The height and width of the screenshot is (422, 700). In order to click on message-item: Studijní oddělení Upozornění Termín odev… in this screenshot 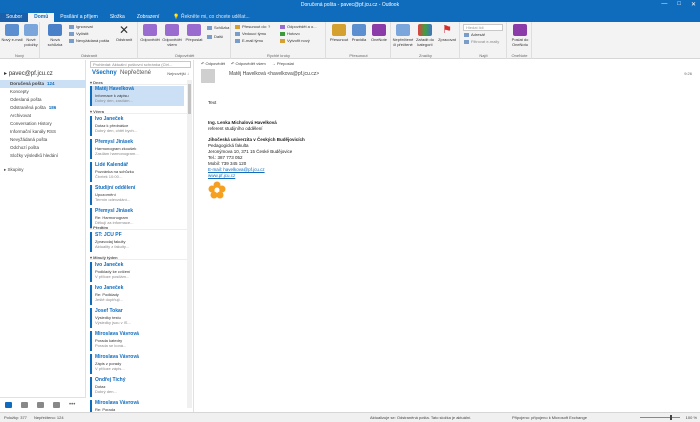, I will do `click(137, 195)`.